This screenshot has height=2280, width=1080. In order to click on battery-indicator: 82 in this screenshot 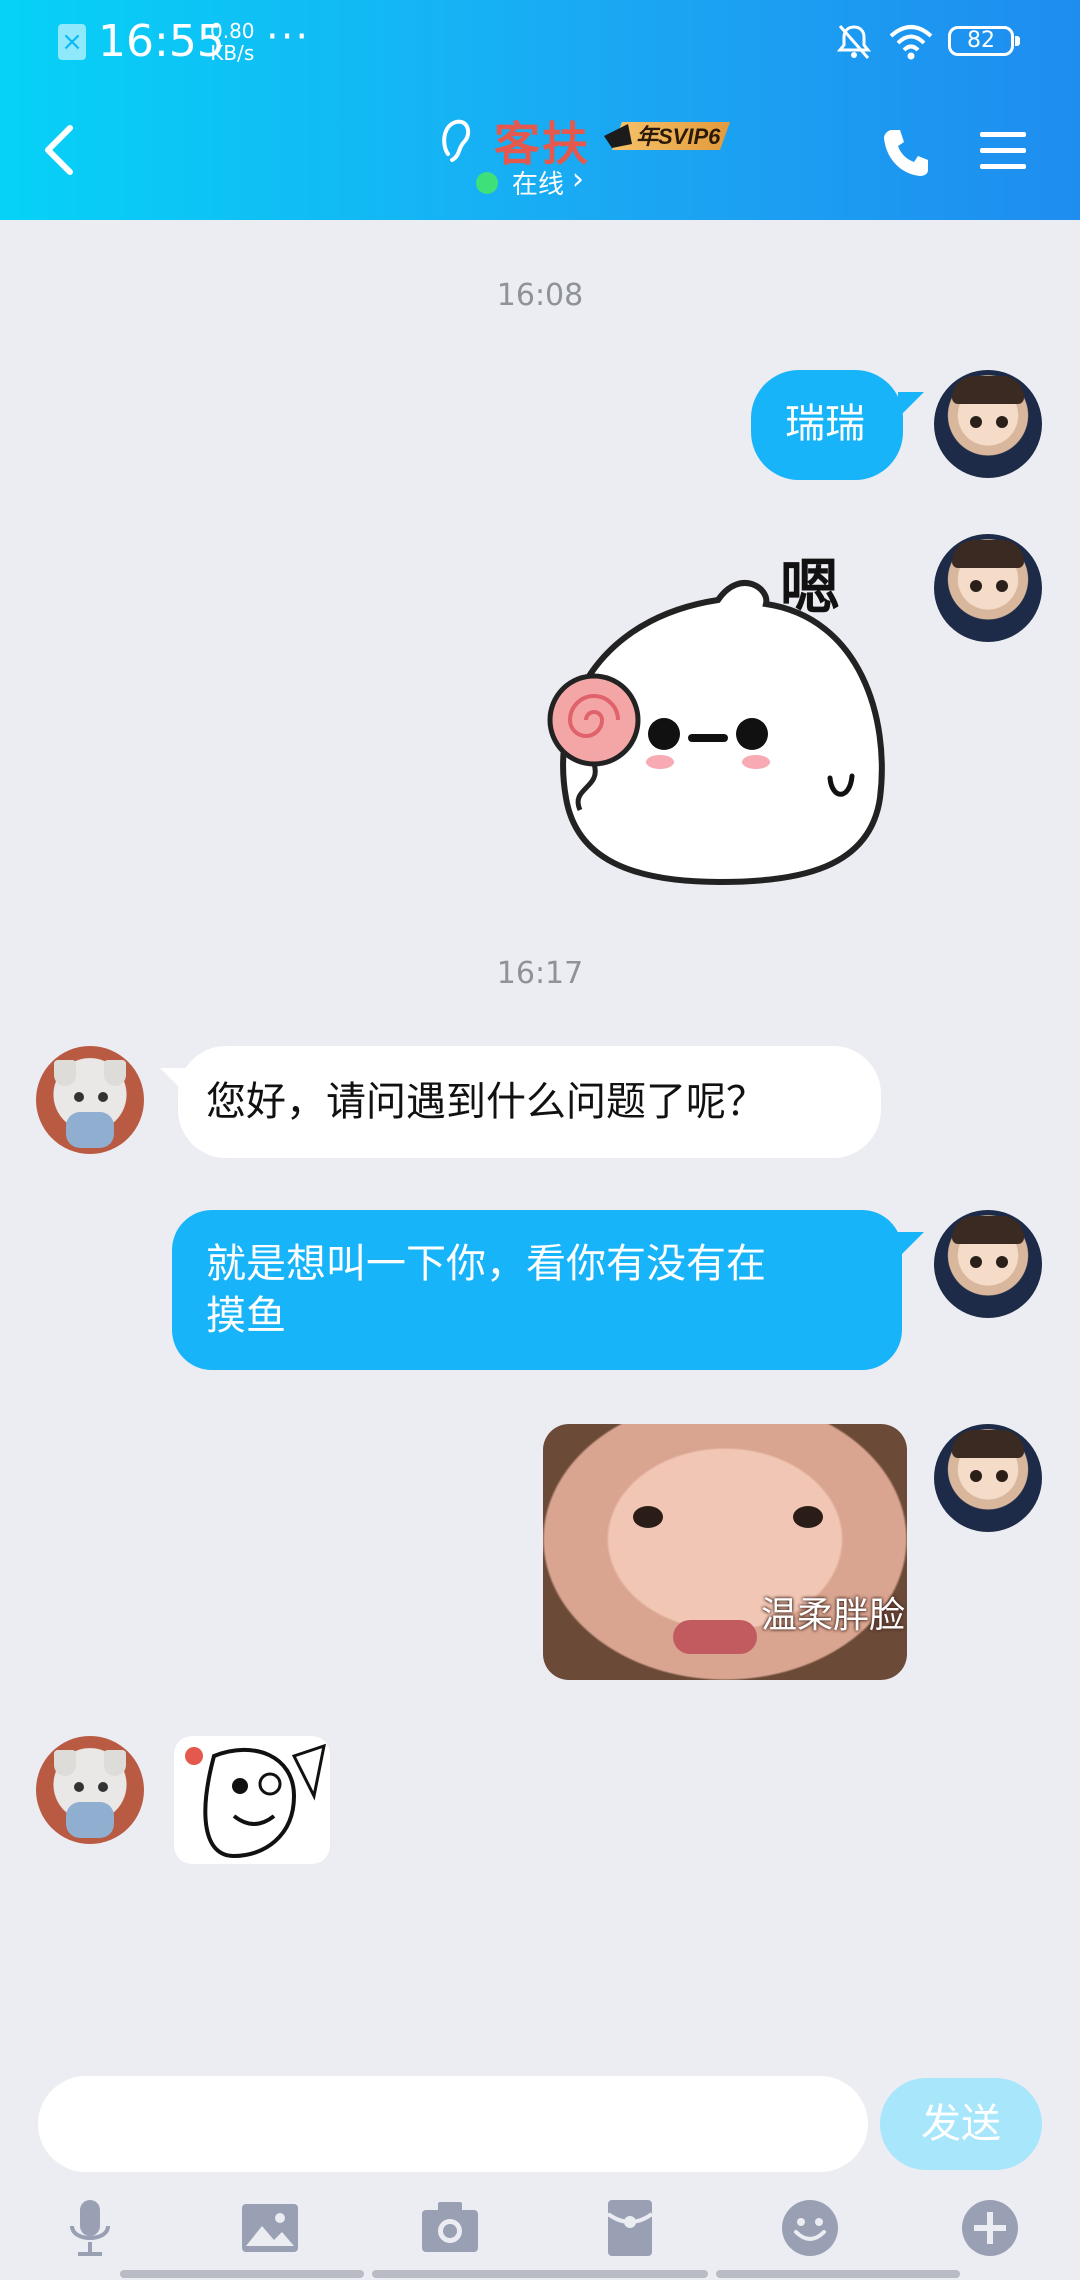, I will do `click(984, 41)`.